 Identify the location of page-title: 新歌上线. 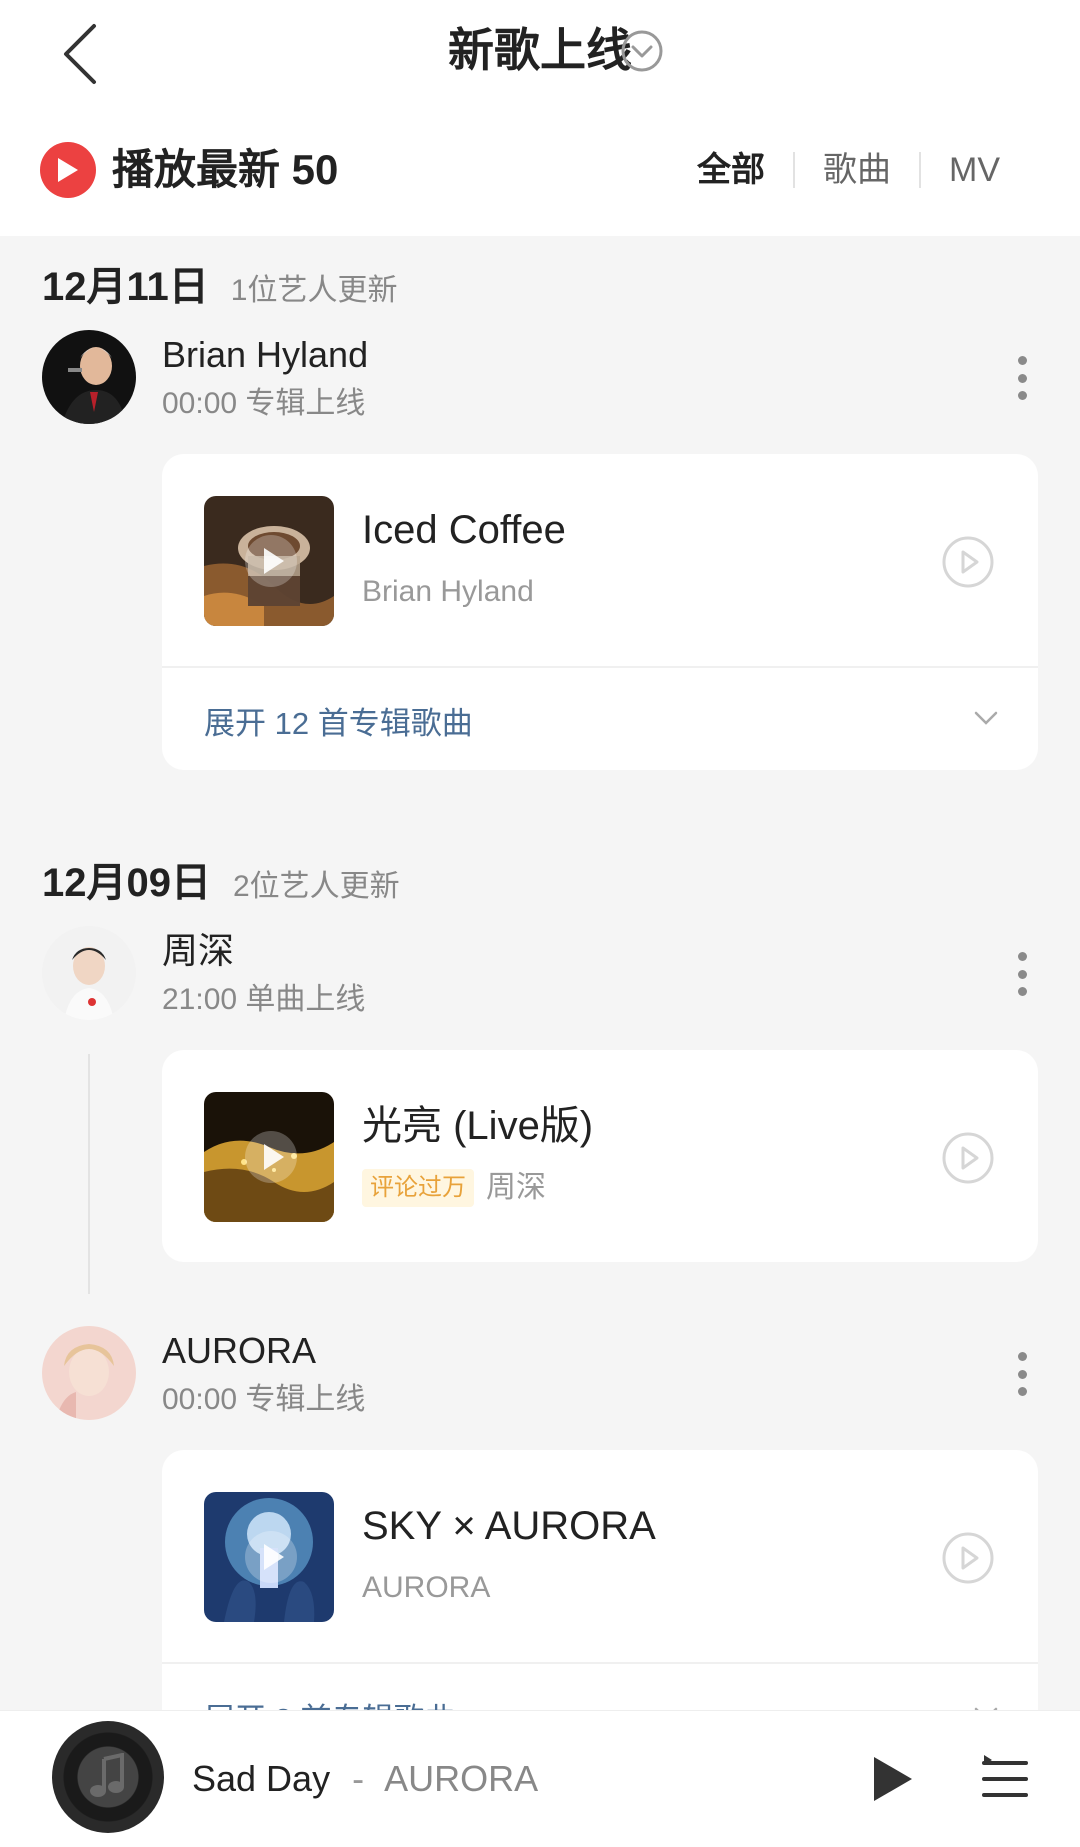
(540, 50).